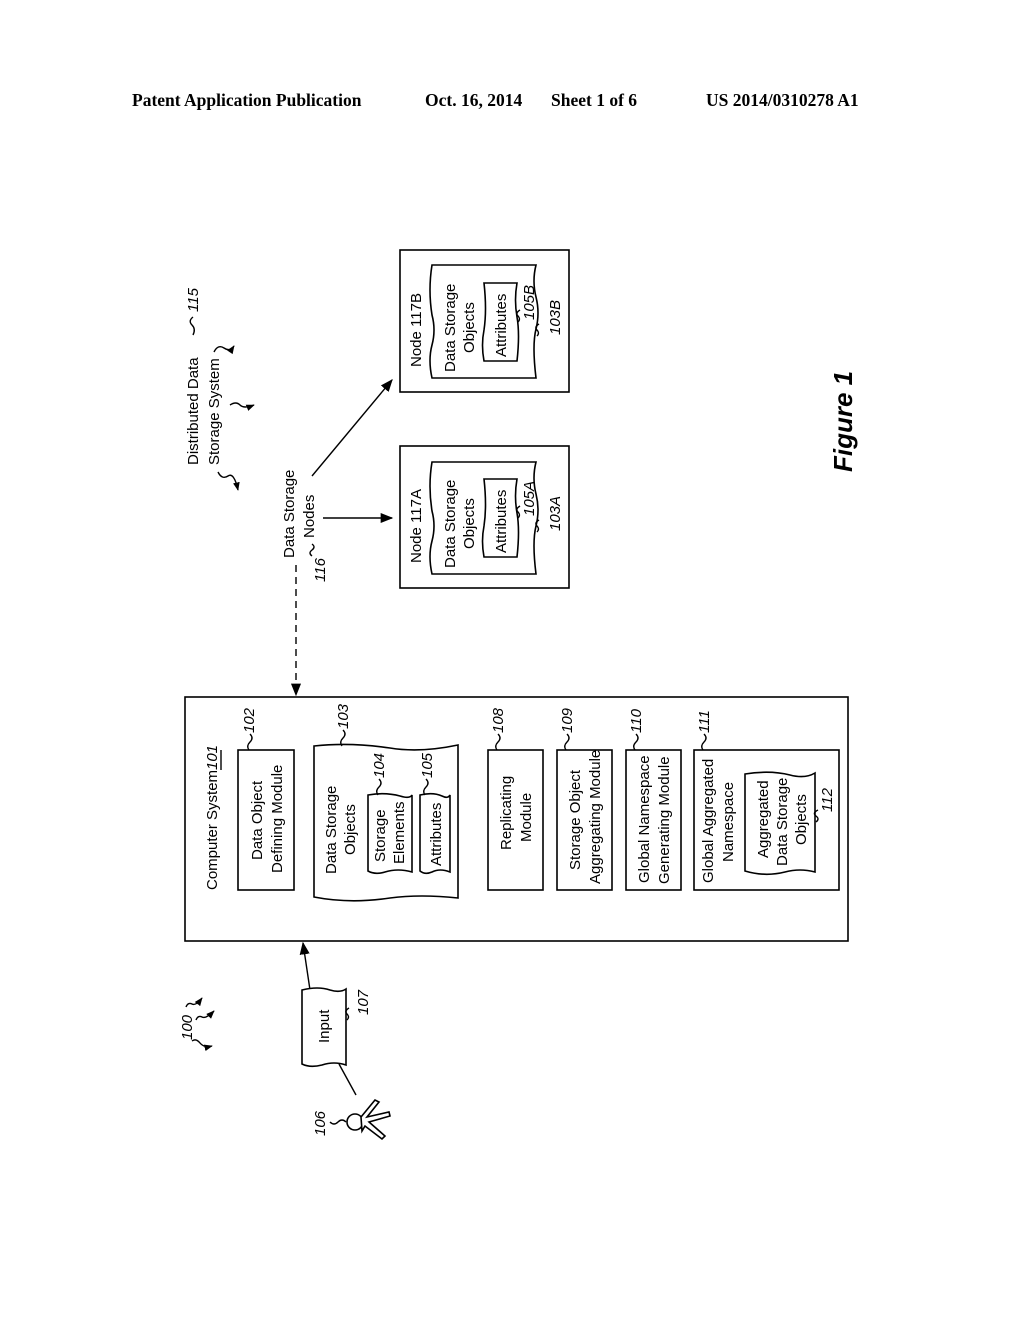 The image size is (1024, 1320). What do you see at coordinates (336, 1027) in the screenshot?
I see `input: Input 107` at bounding box center [336, 1027].